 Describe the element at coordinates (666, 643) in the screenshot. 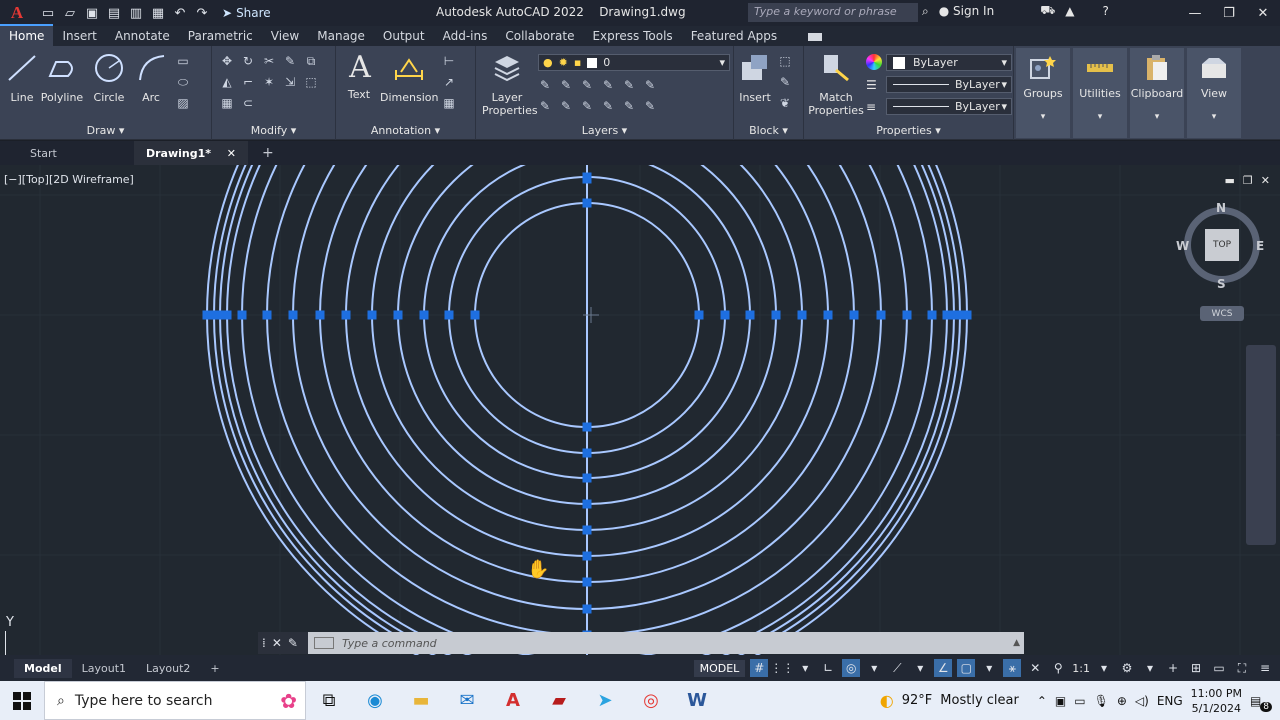

I see `command-input: Type a command ▲` at that location.